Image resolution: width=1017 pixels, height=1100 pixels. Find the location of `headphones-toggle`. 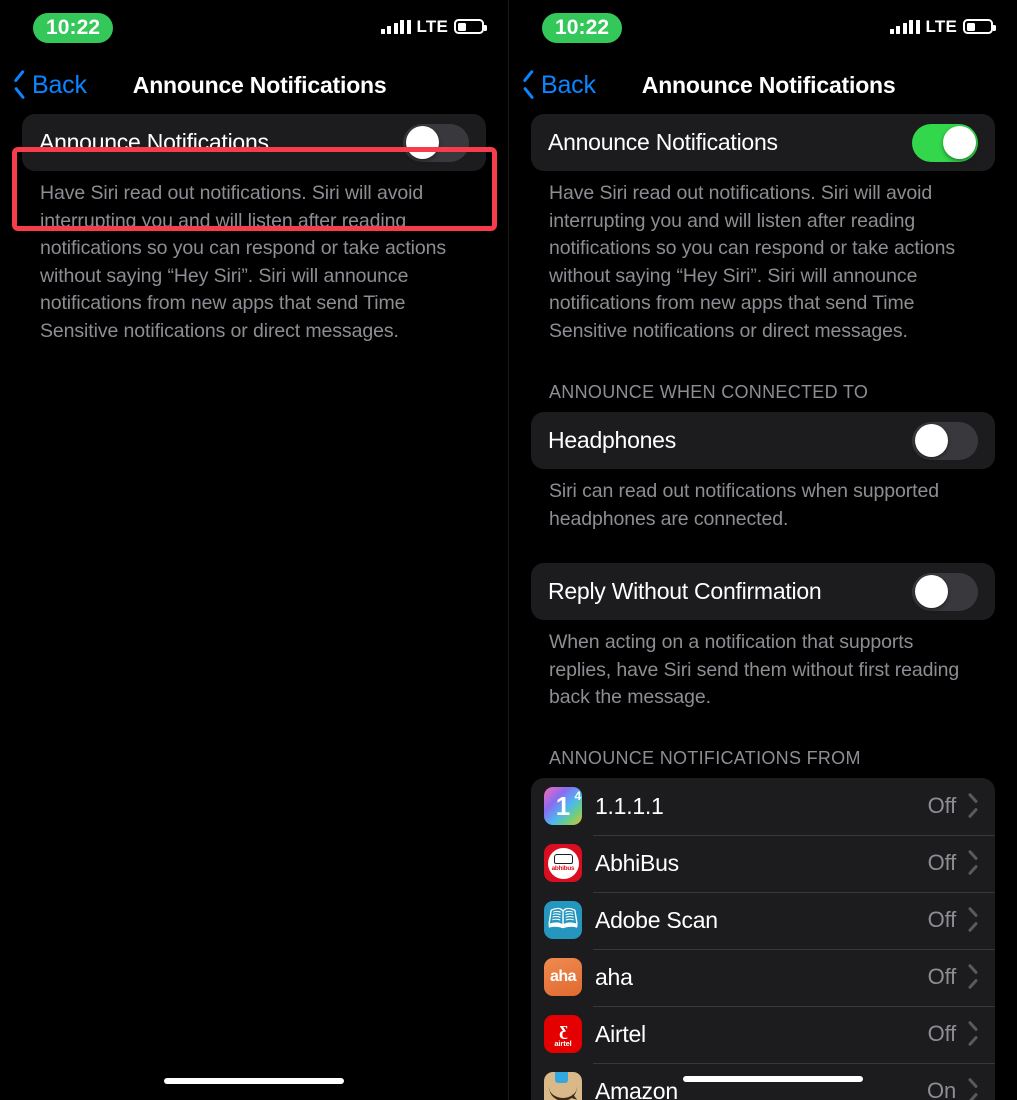

headphones-toggle is located at coordinates (945, 440).